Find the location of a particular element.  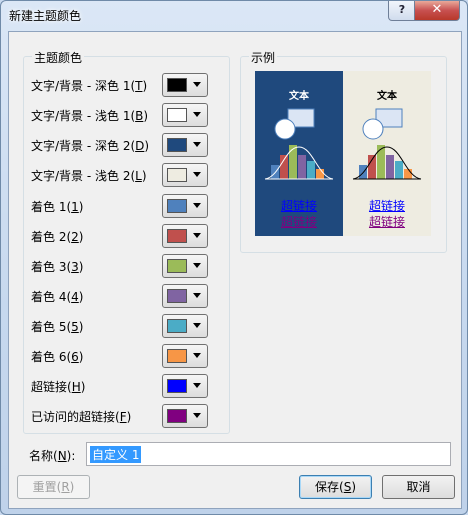

dark-pane-visited-hyperlink: 超链接 is located at coordinates (298, 222).